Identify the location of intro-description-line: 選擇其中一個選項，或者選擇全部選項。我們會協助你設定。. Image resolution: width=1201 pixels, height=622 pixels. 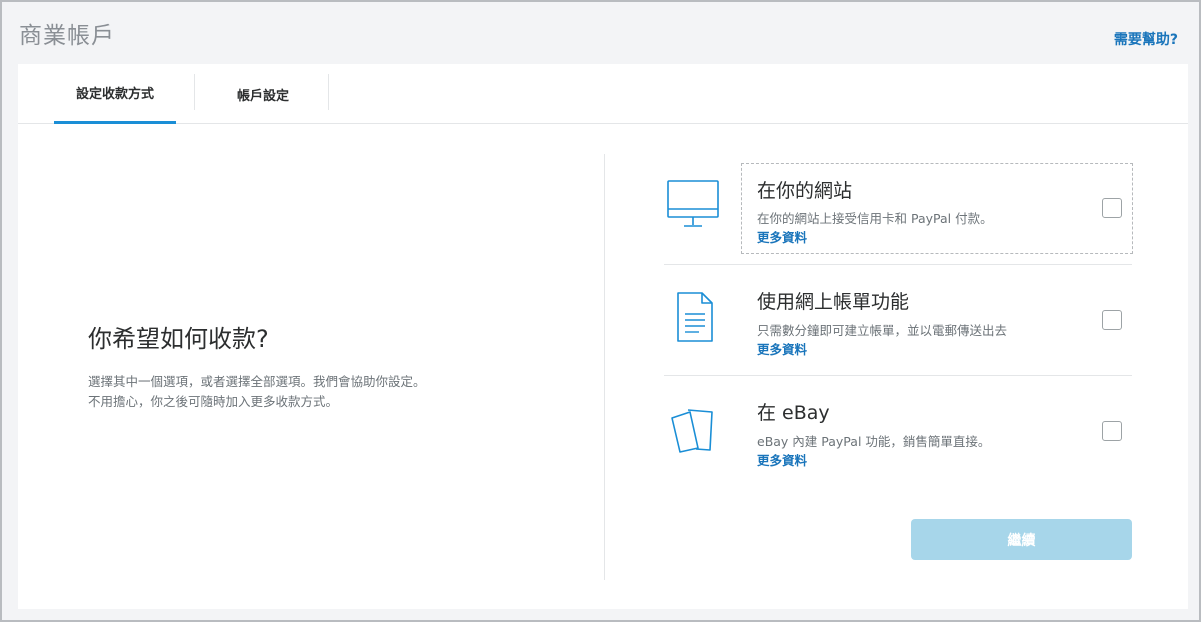
(257, 381).